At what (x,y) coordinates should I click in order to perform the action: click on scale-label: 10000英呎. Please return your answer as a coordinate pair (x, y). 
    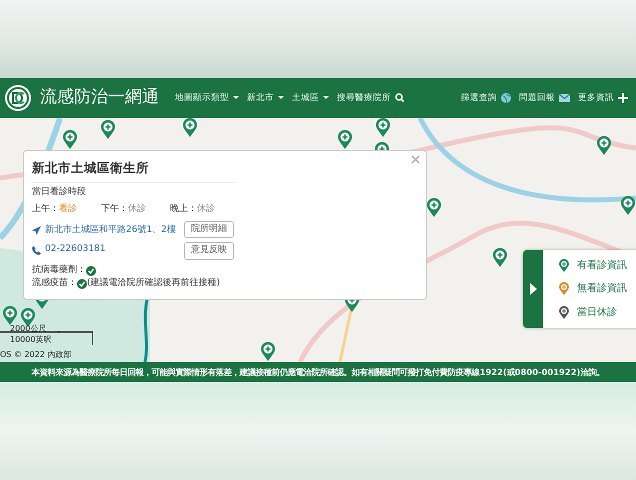
    Looking at the image, I should click on (31, 340).